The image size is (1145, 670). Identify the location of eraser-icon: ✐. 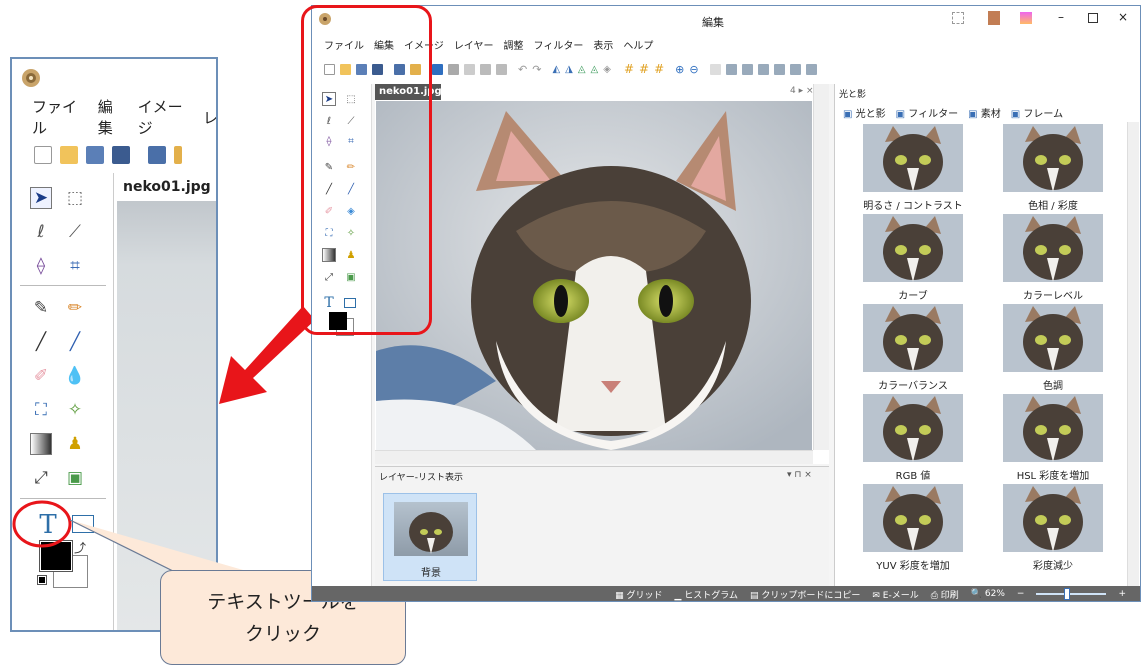
(41, 376).